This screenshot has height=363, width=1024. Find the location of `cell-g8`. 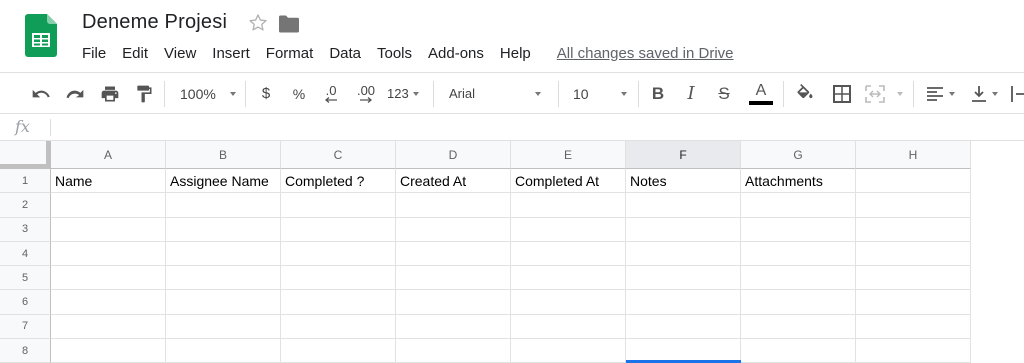

cell-g8 is located at coordinates (798, 351).